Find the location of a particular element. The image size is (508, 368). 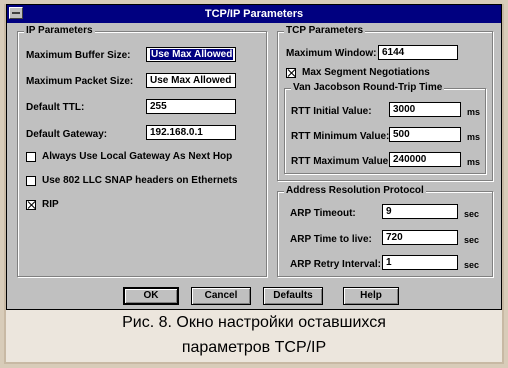

snap-headers-checkbox is located at coordinates (31, 181).